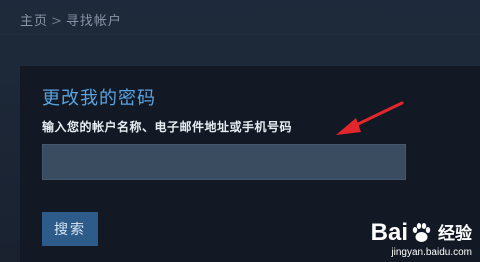  I want to click on baidu-jingyan-watermark: Bai 经验 jingyan.baidu.com, so click(421, 240).